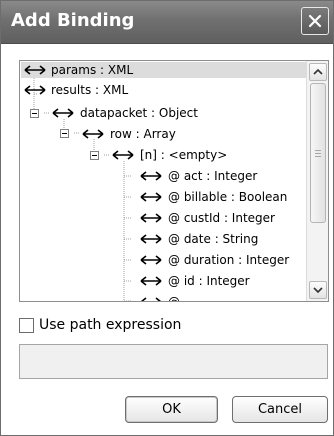 This screenshot has height=436, width=334. I want to click on tree-row-label: @ billable : Boolean, so click(228, 197).